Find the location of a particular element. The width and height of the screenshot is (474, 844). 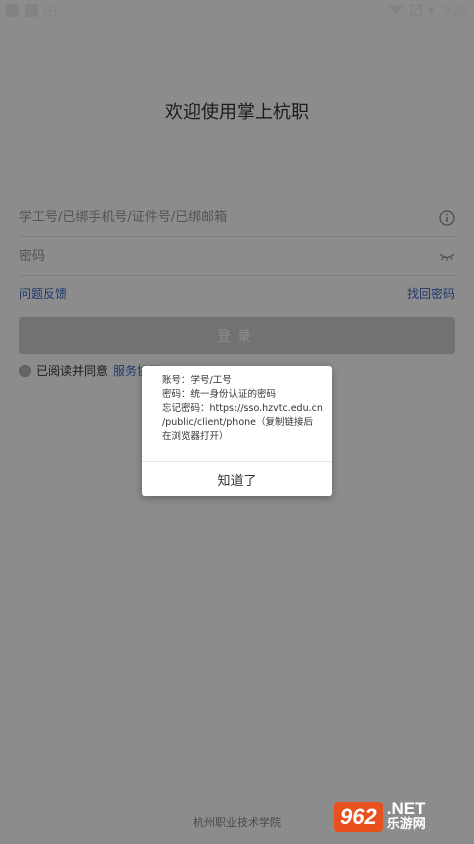

watermark-cn: 乐游网 is located at coordinates (406, 824).